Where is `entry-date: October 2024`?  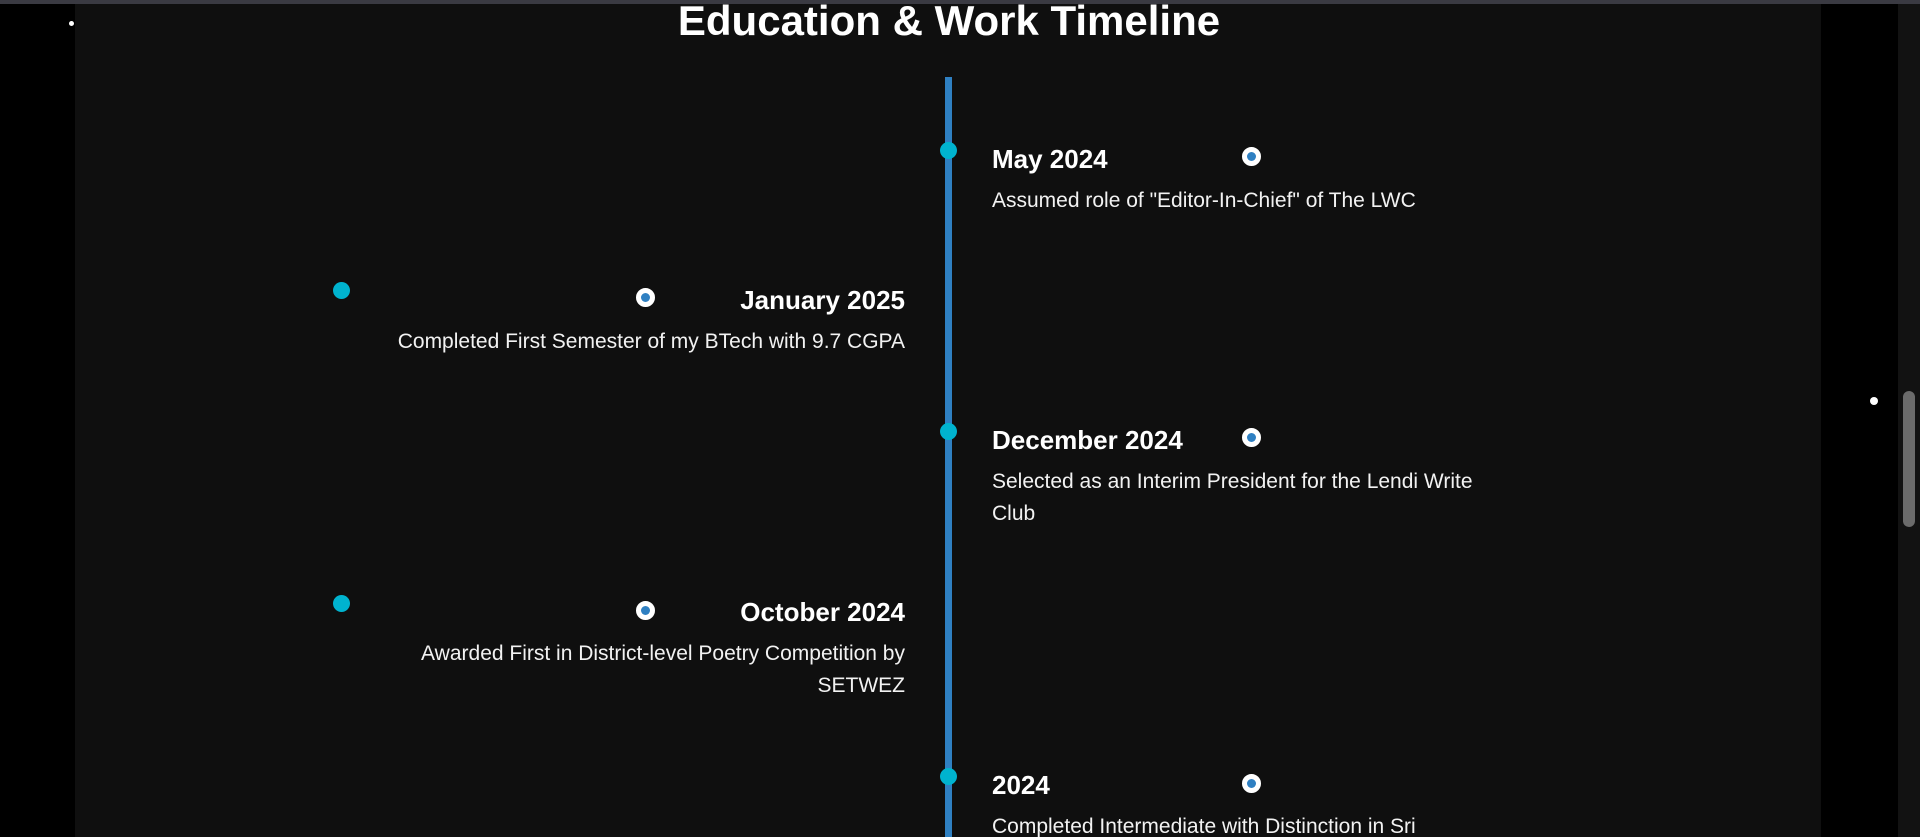 entry-date: October 2024 is located at coordinates (822, 612).